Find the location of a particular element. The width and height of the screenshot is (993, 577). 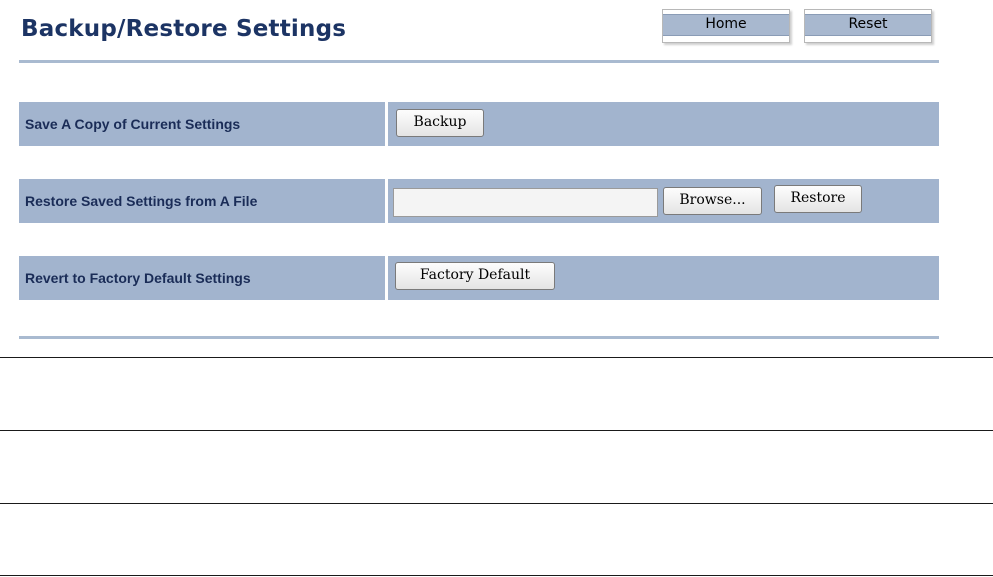

home-button-label: Home is located at coordinates (726, 25).